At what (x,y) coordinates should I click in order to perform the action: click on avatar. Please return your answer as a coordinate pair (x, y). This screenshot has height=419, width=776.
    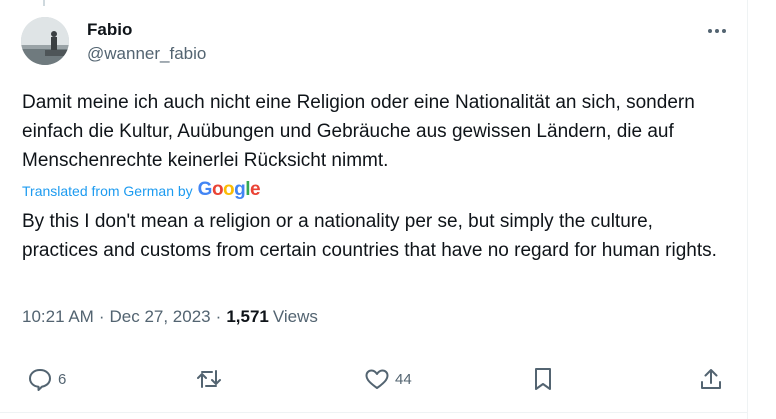
    Looking at the image, I should click on (45, 41).